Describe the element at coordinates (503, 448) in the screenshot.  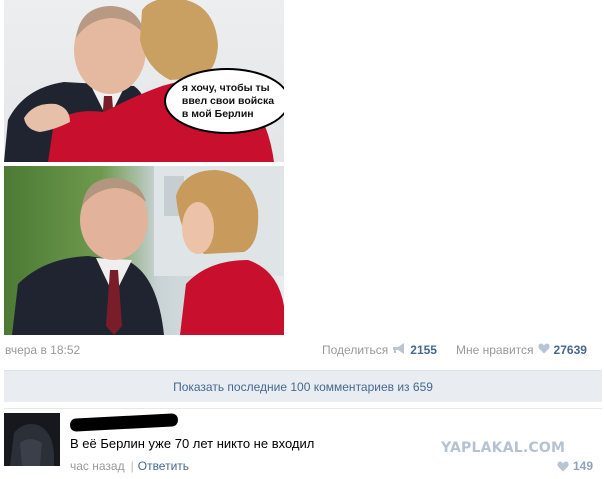
I see `watermark: YAPLAKAL.COM` at that location.